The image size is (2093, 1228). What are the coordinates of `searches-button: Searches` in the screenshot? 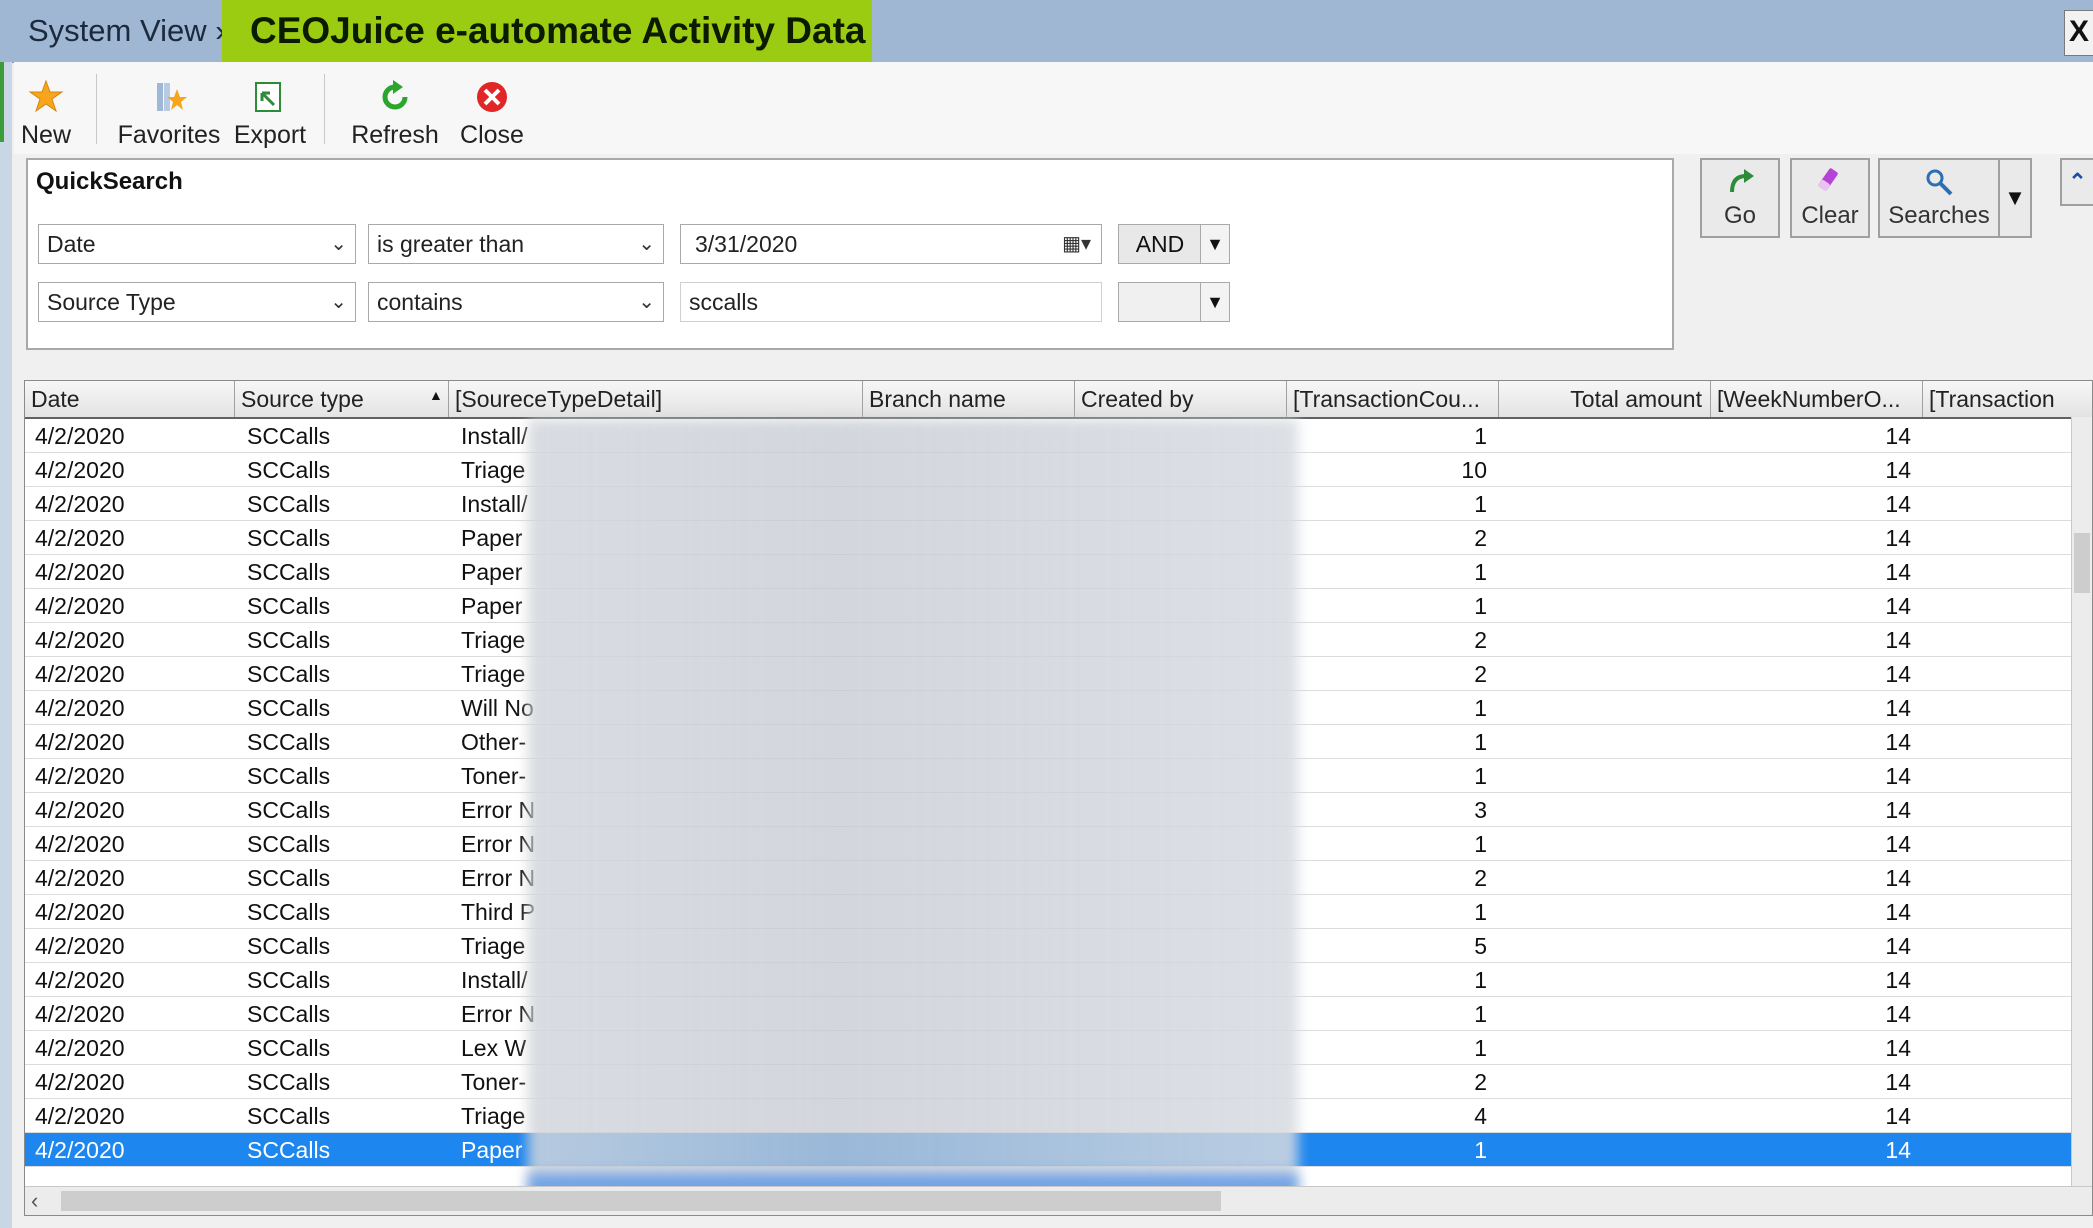 It's located at (1939, 198).